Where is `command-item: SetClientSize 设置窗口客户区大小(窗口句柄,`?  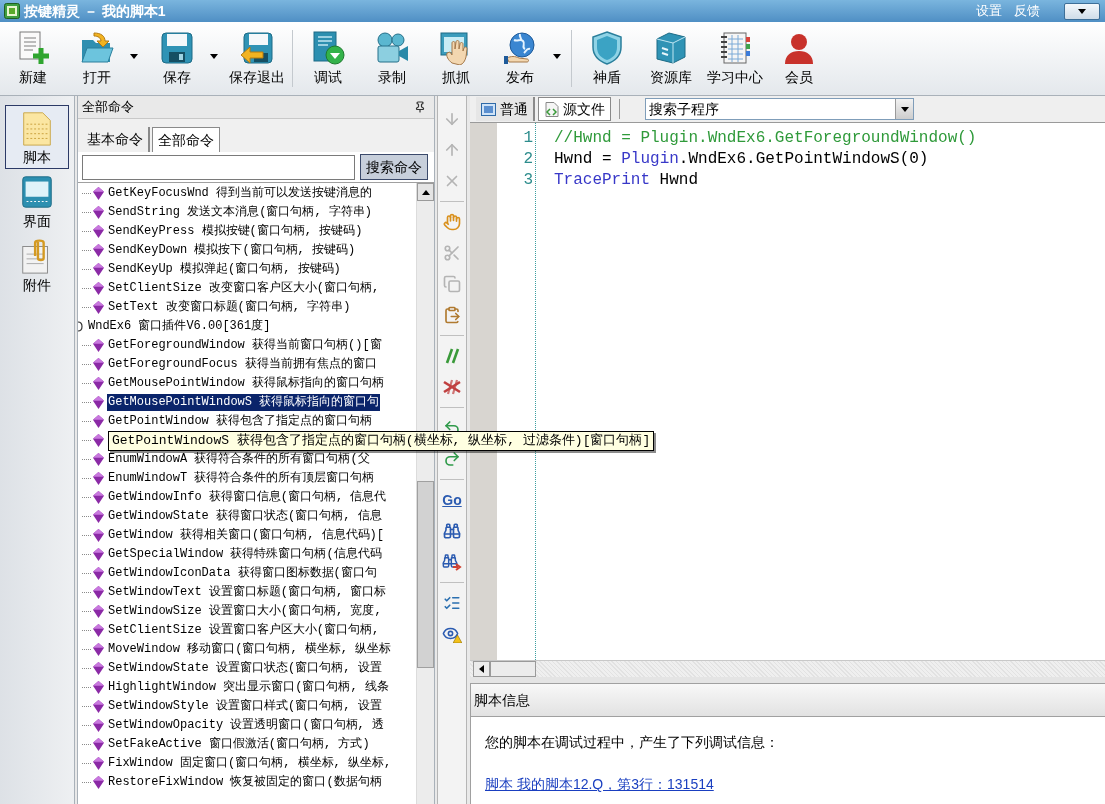
command-item: SetClientSize 设置窗口客户区大小(窗口句柄, is located at coordinates (244, 630).